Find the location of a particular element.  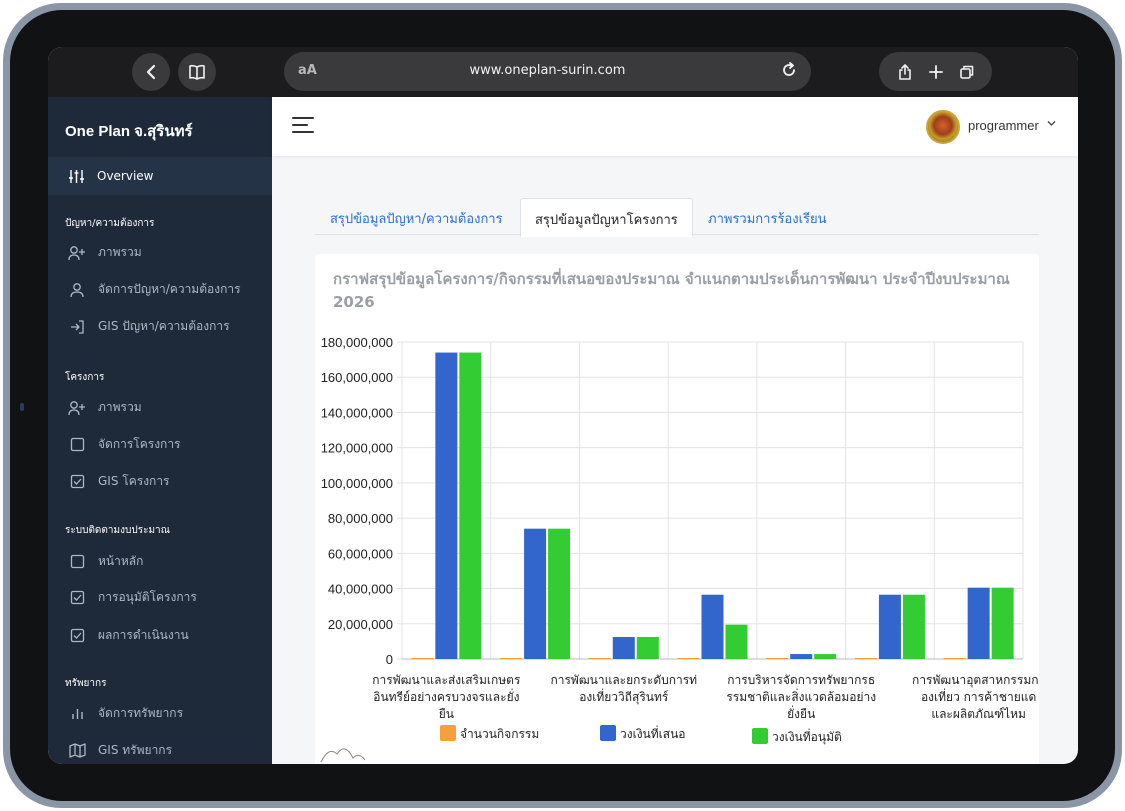

x-tick-label: องเที่ยววิถีสุรินทร์ is located at coordinates (624, 696).